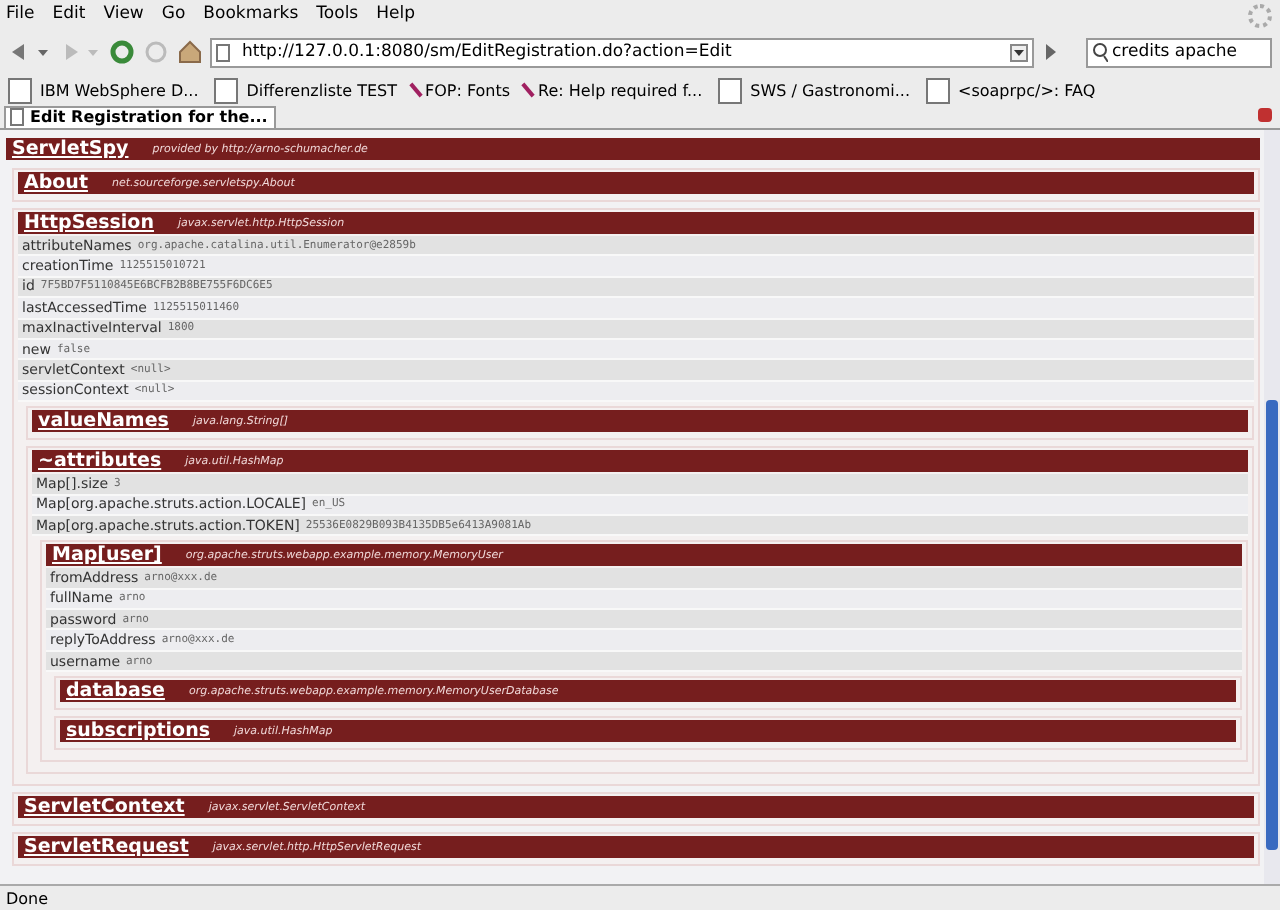  I want to click on back-icon, so click(30, 52).